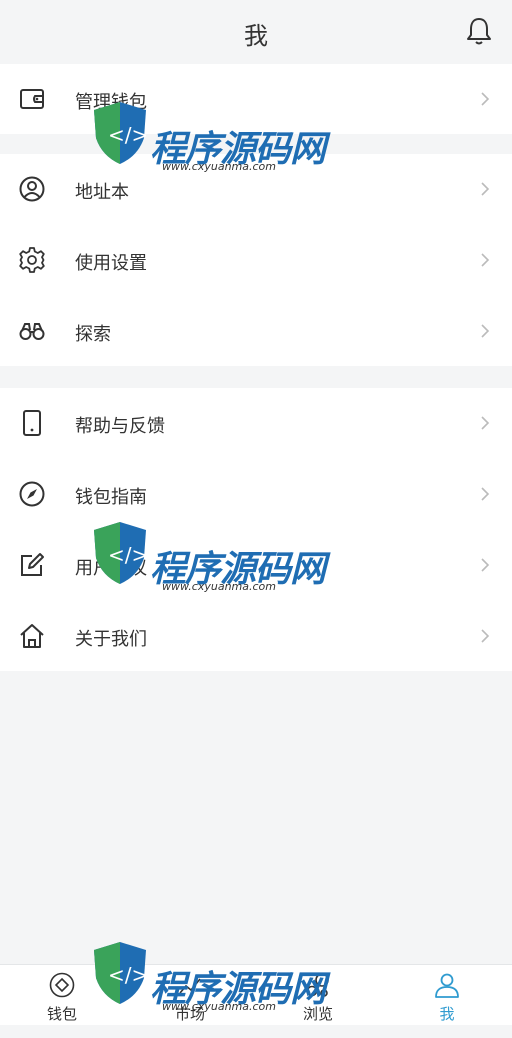  Describe the element at coordinates (190, 995) in the screenshot. I see `tab-market: 市场` at that location.